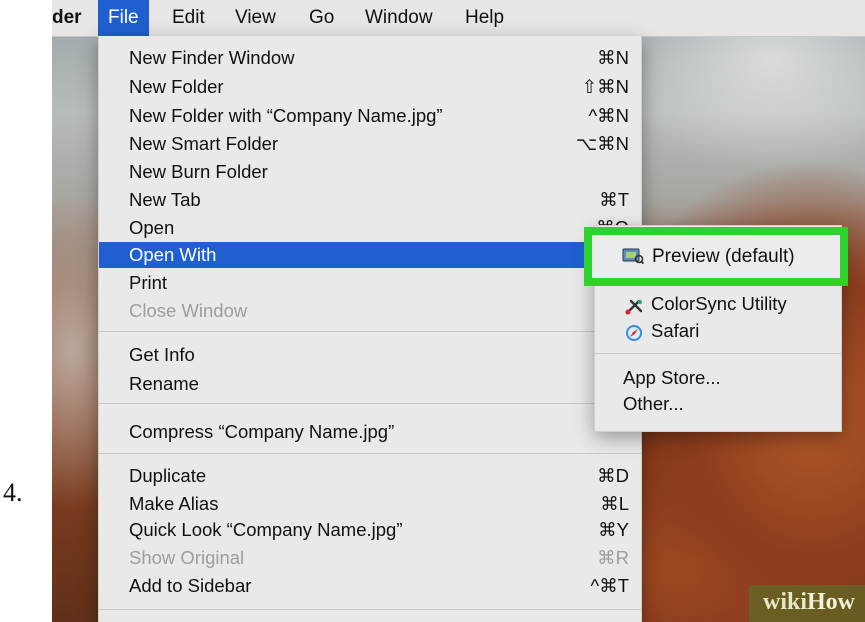  What do you see at coordinates (198, 171) in the screenshot?
I see `menu-item-label: New Burn Folder` at bounding box center [198, 171].